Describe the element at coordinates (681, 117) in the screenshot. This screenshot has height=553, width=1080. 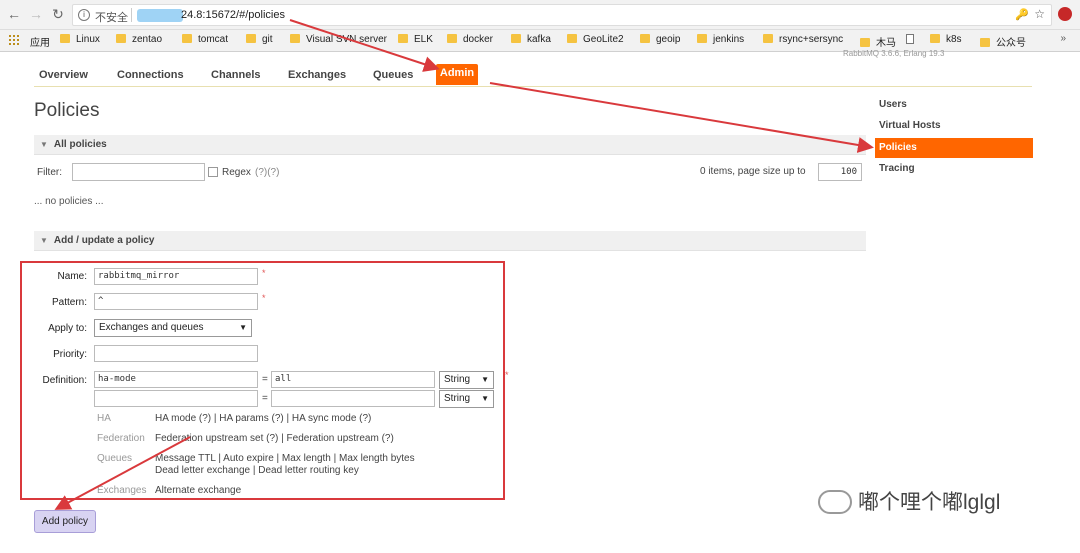
I see `arrow-to-policies` at that location.